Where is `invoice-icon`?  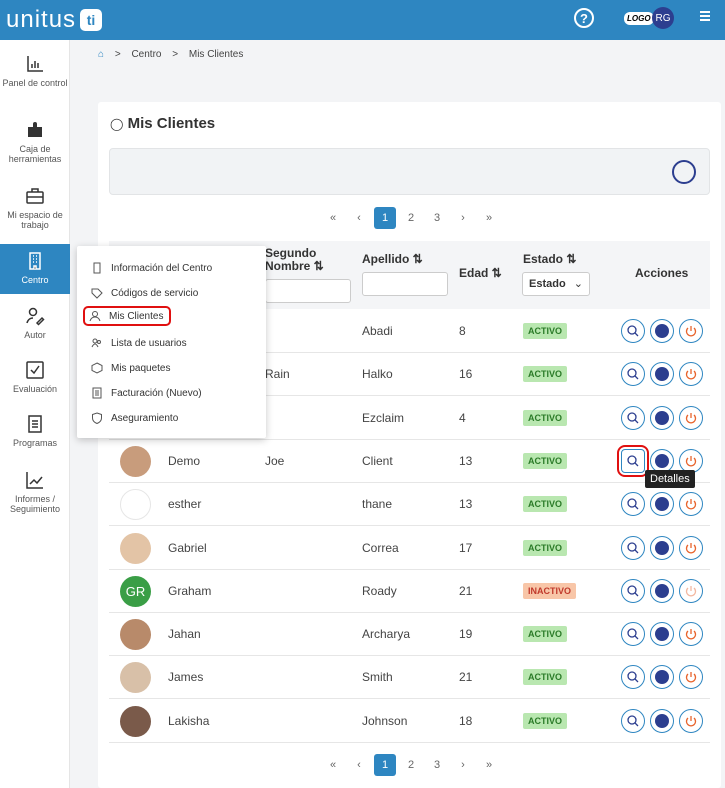
invoice-icon is located at coordinates (97, 393).